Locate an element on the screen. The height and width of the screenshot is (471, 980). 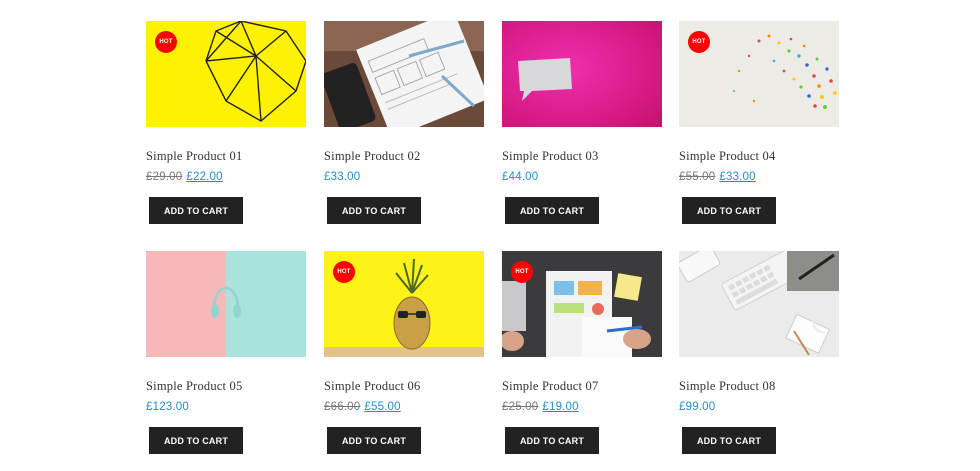
sale-price: £33.00 is located at coordinates (737, 177).